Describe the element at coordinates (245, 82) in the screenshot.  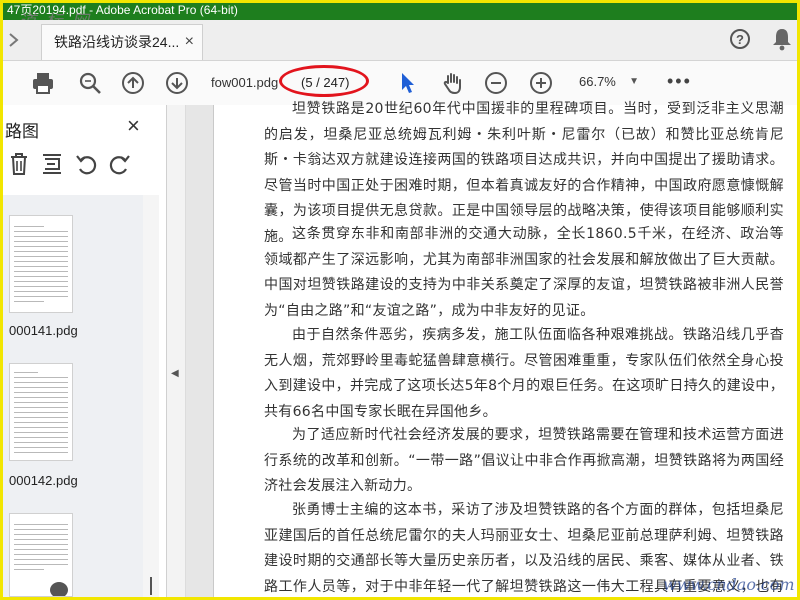
I see `filename-label: fow001.pdg` at that location.